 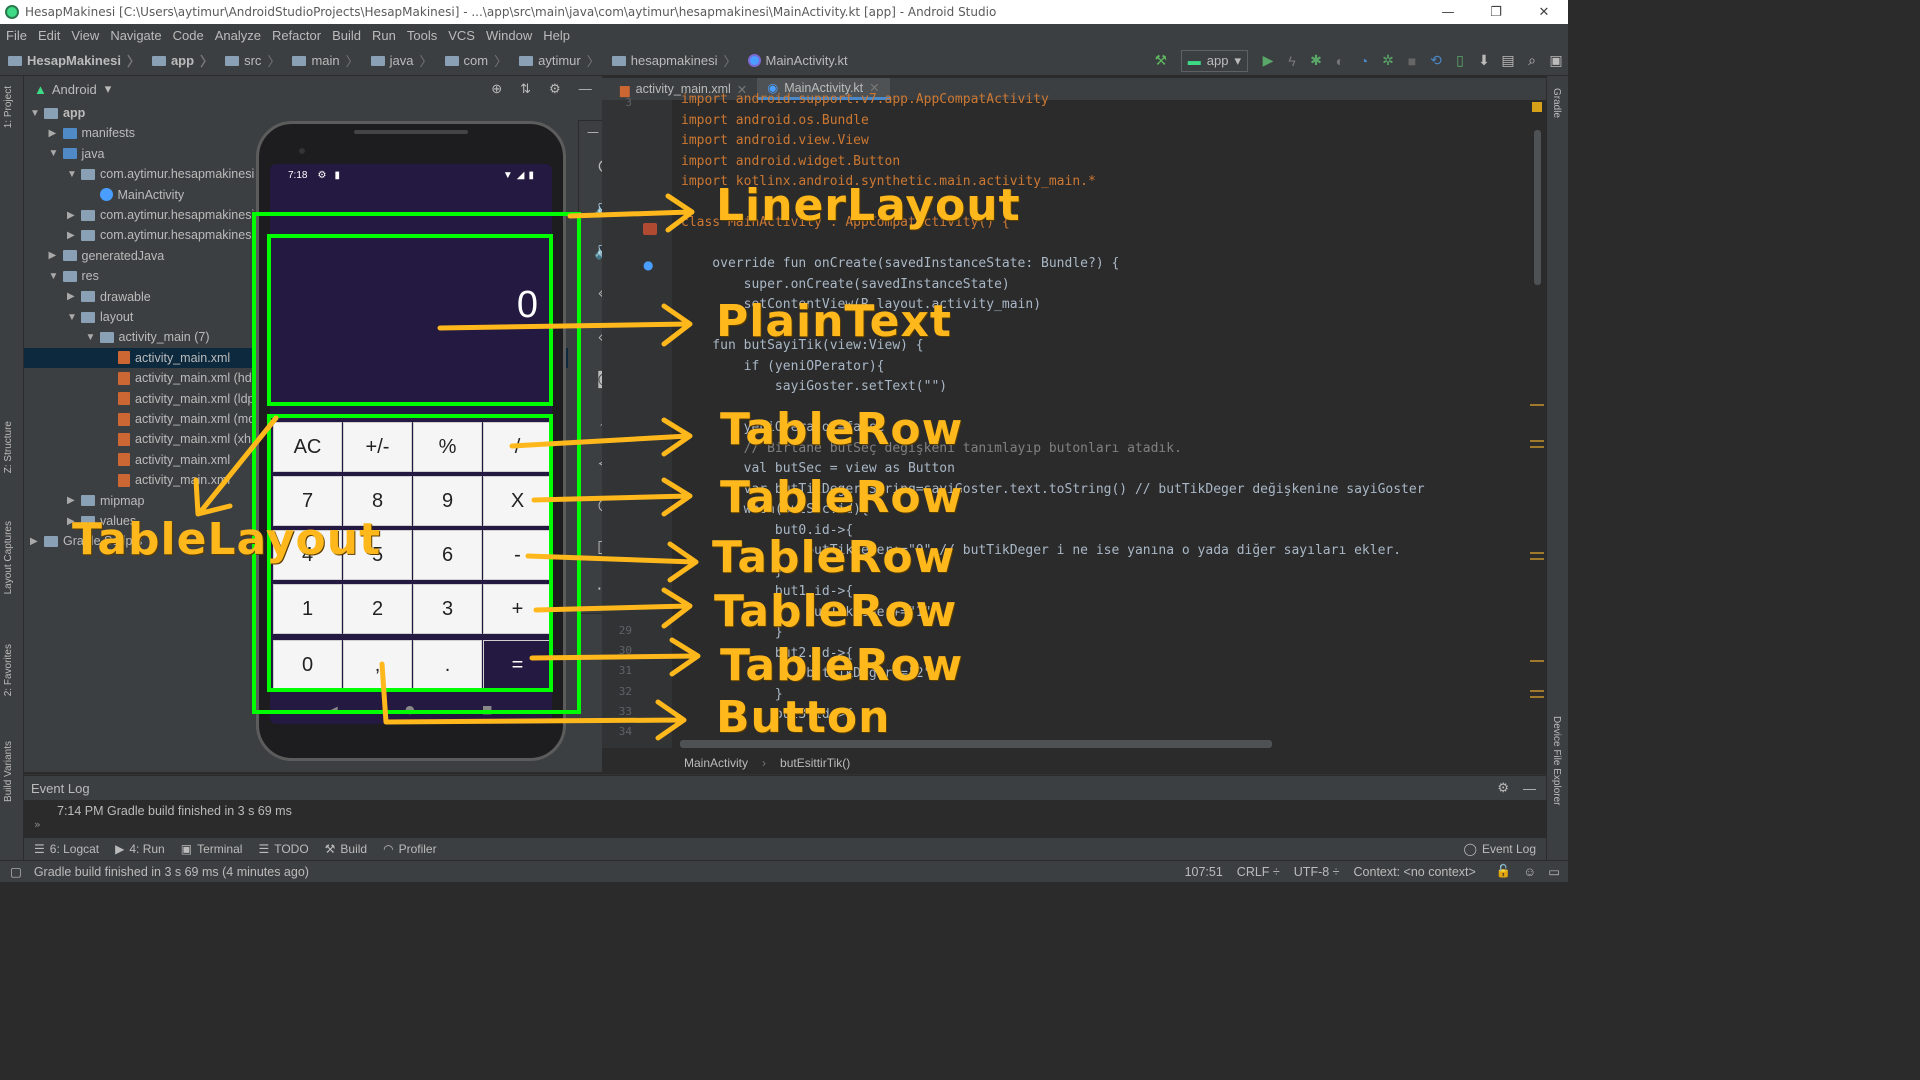 I want to click on arrow-plaintext, so click(x=565, y=325).